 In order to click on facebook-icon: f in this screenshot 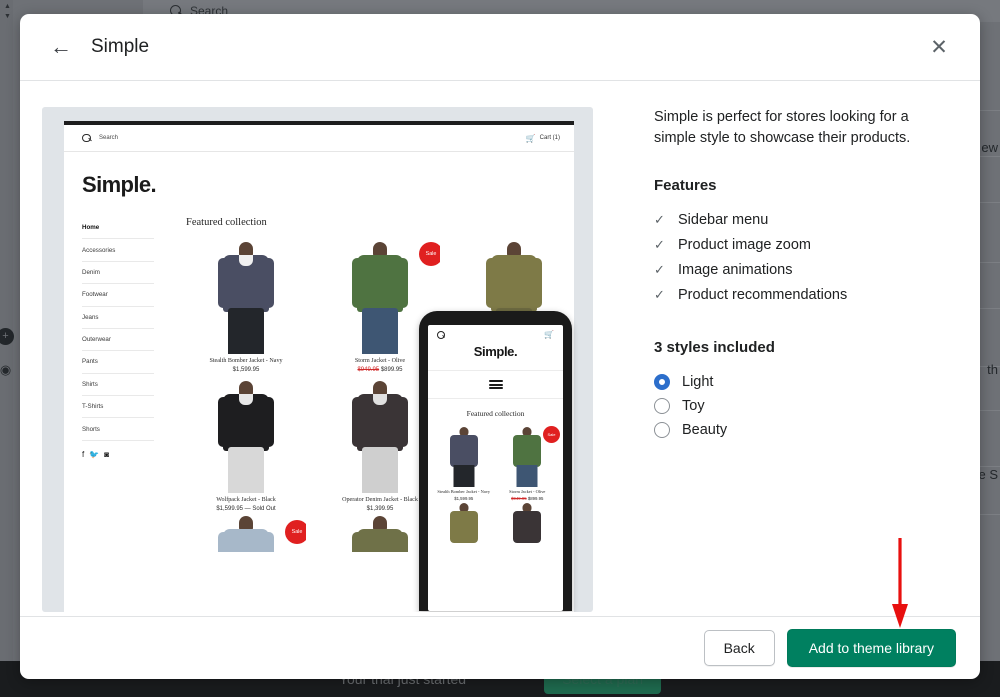, I will do `click(83, 454)`.